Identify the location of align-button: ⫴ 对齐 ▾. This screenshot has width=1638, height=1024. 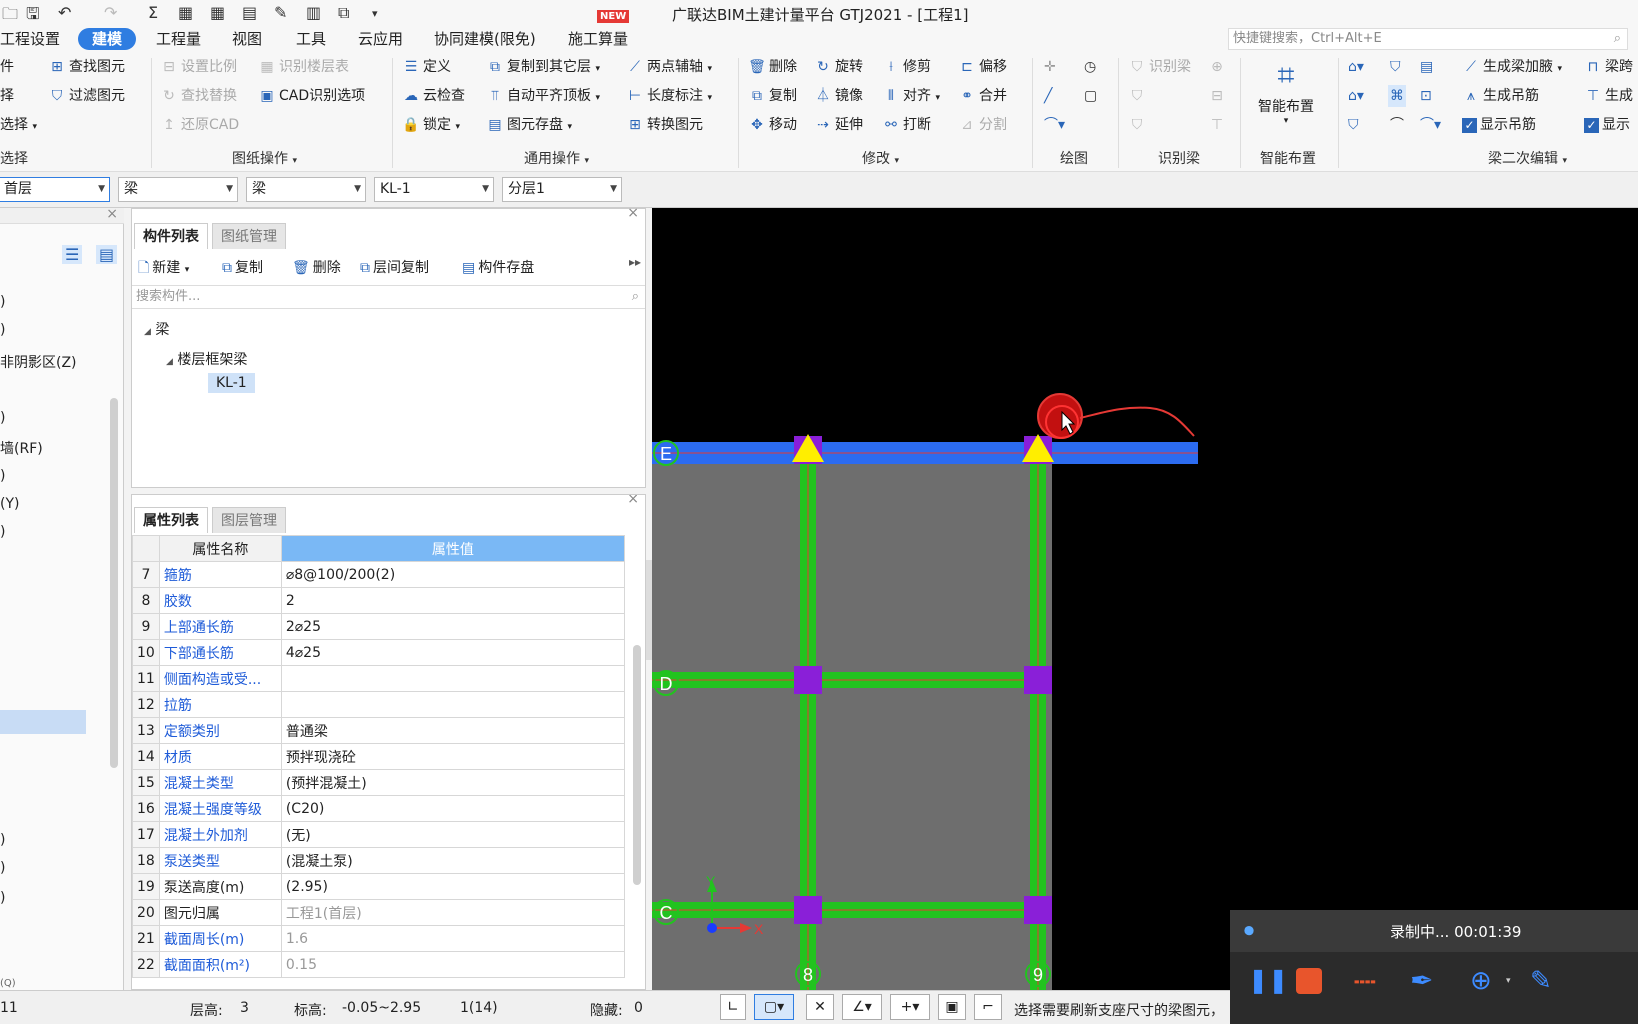
(911, 96).